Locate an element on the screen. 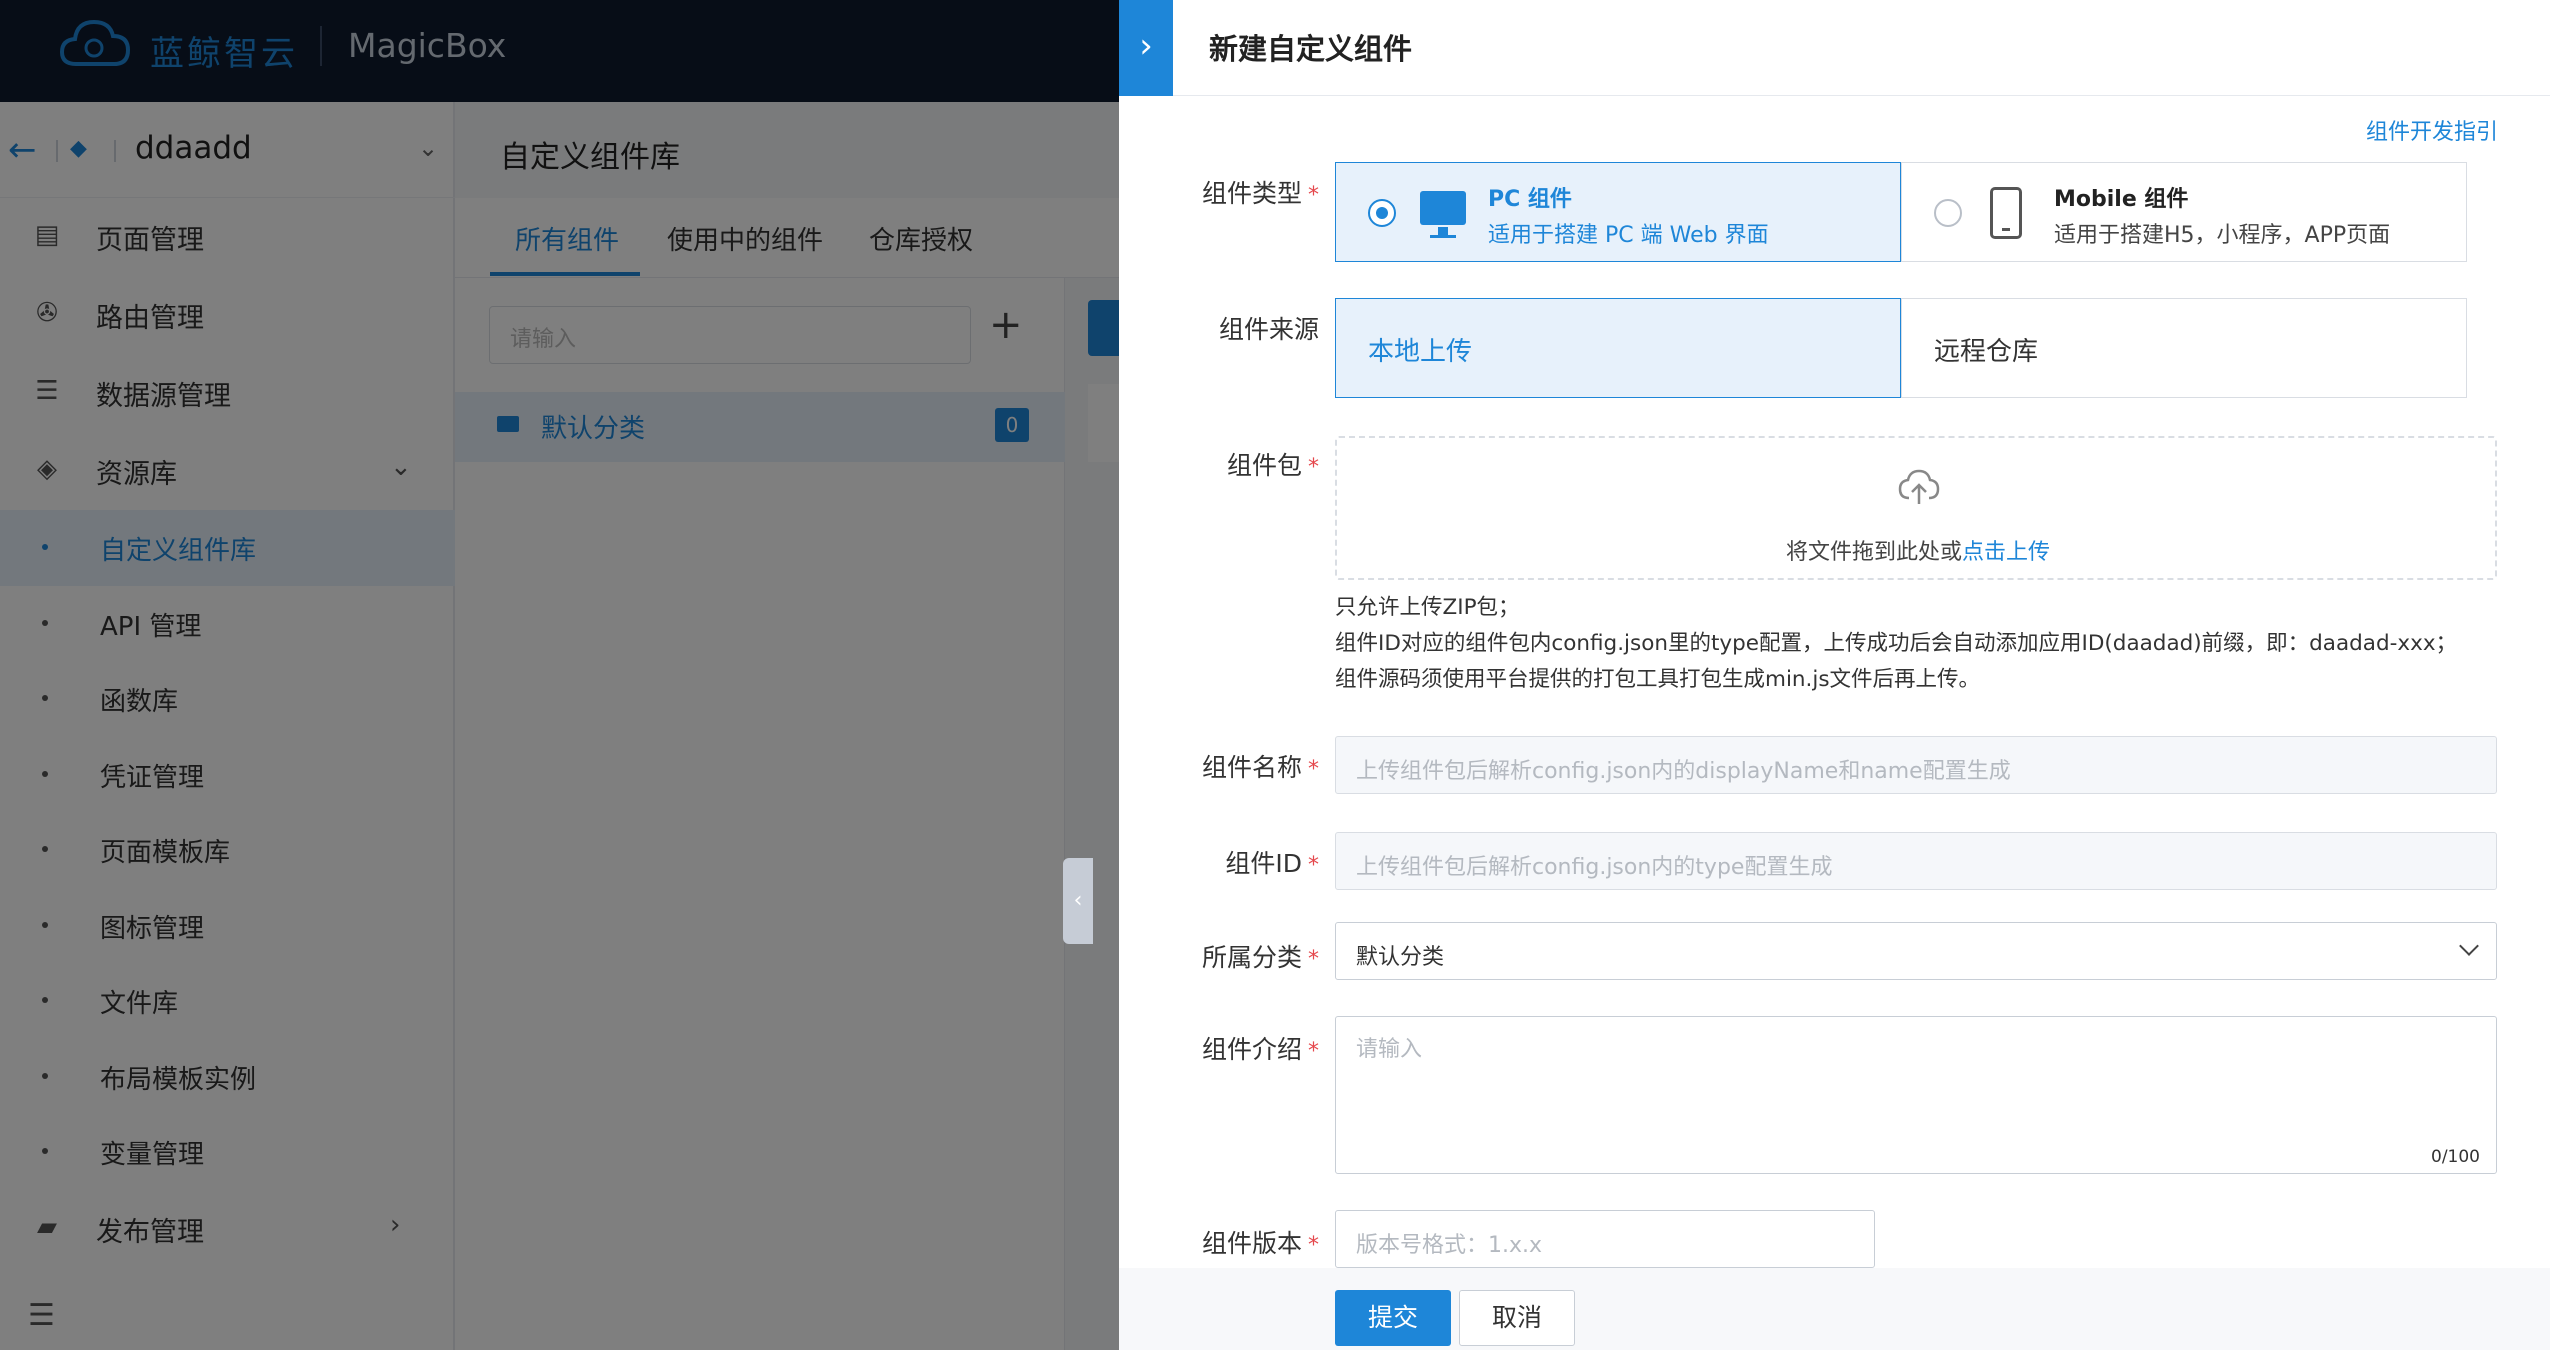  category-label: 所属分类 * is located at coordinates (1260, 957).